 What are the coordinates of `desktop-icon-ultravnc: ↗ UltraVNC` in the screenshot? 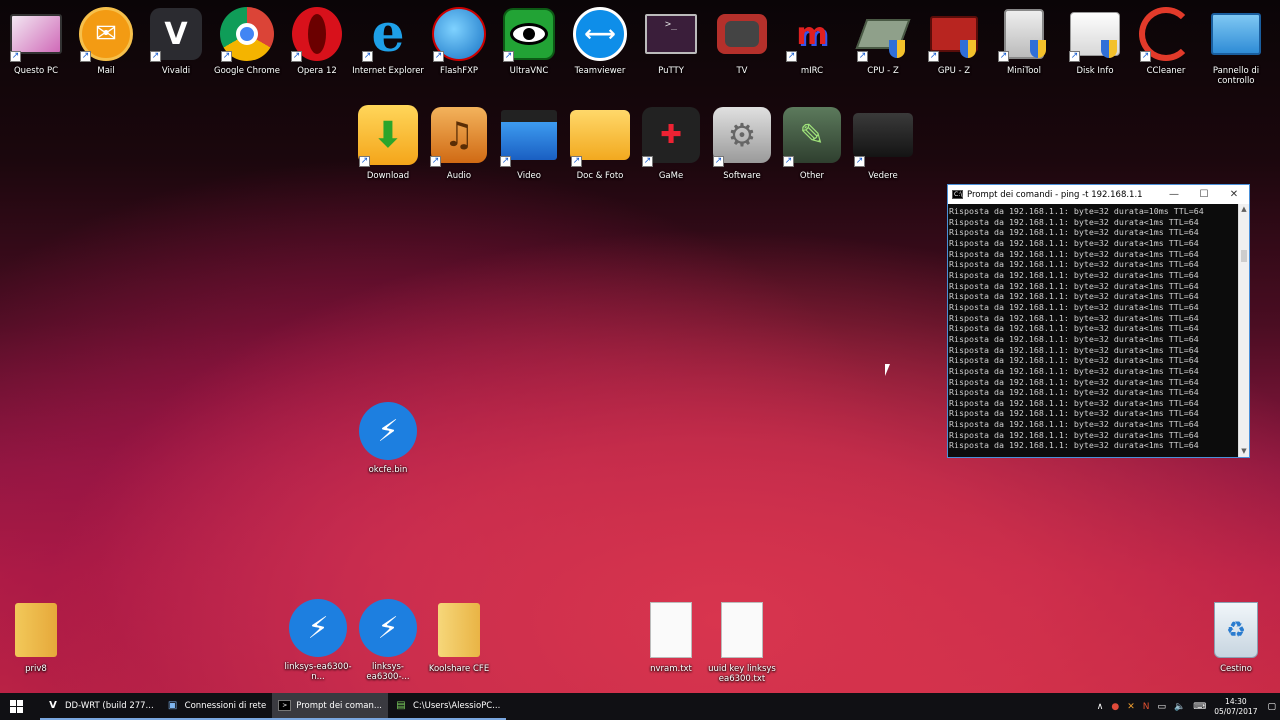 It's located at (529, 41).